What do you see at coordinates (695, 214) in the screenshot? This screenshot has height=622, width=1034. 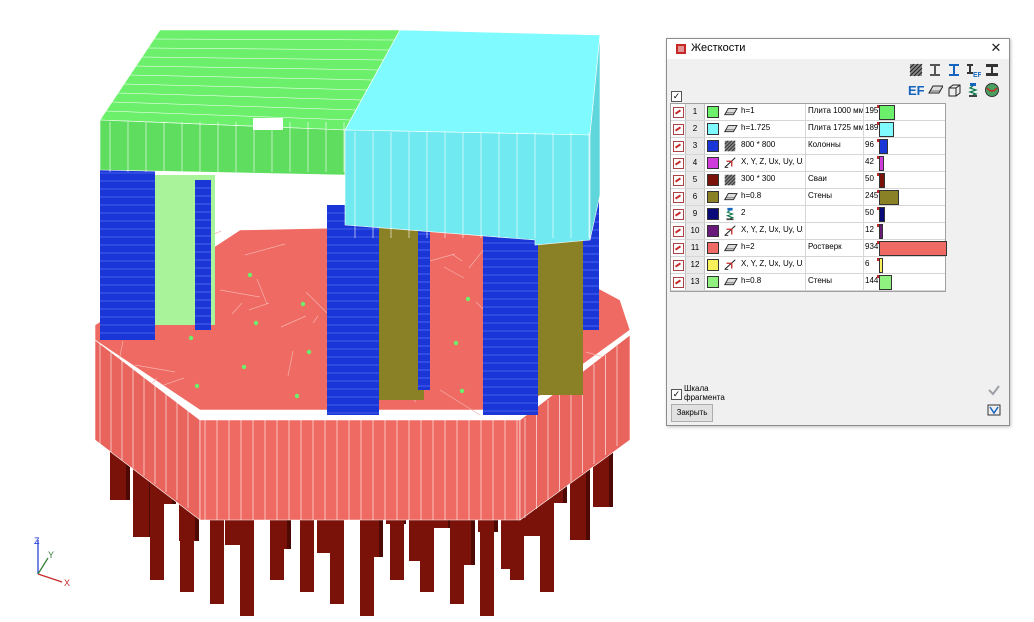 I see `row-number: 9` at bounding box center [695, 214].